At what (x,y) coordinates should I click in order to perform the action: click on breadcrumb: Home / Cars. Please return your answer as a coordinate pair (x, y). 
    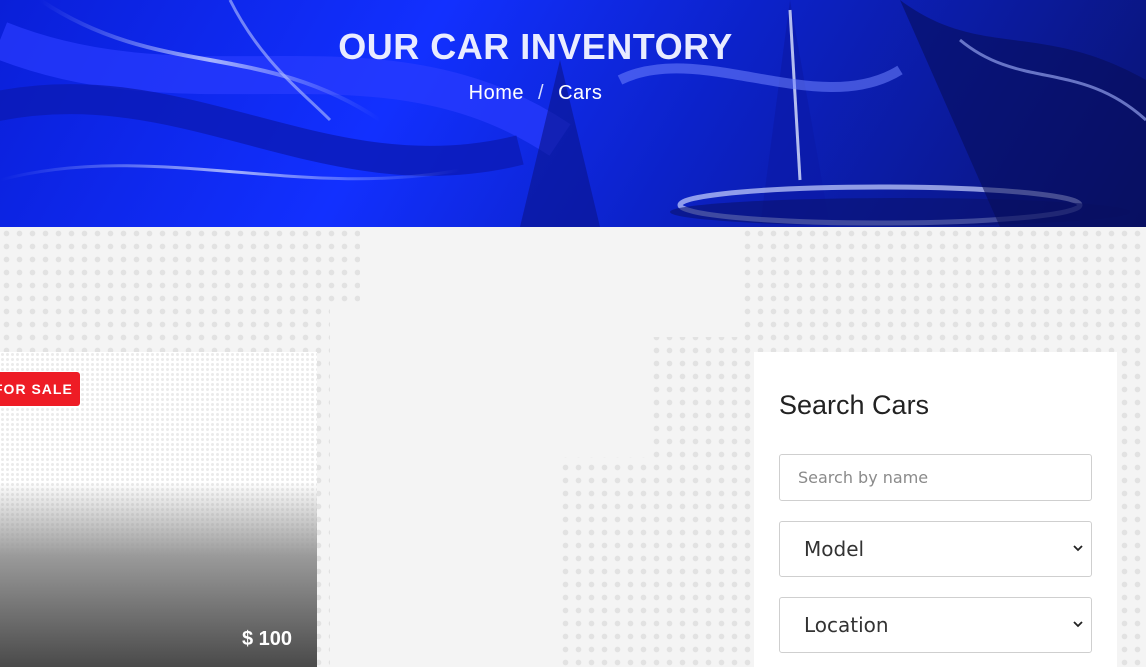
    Looking at the image, I should click on (535, 93).